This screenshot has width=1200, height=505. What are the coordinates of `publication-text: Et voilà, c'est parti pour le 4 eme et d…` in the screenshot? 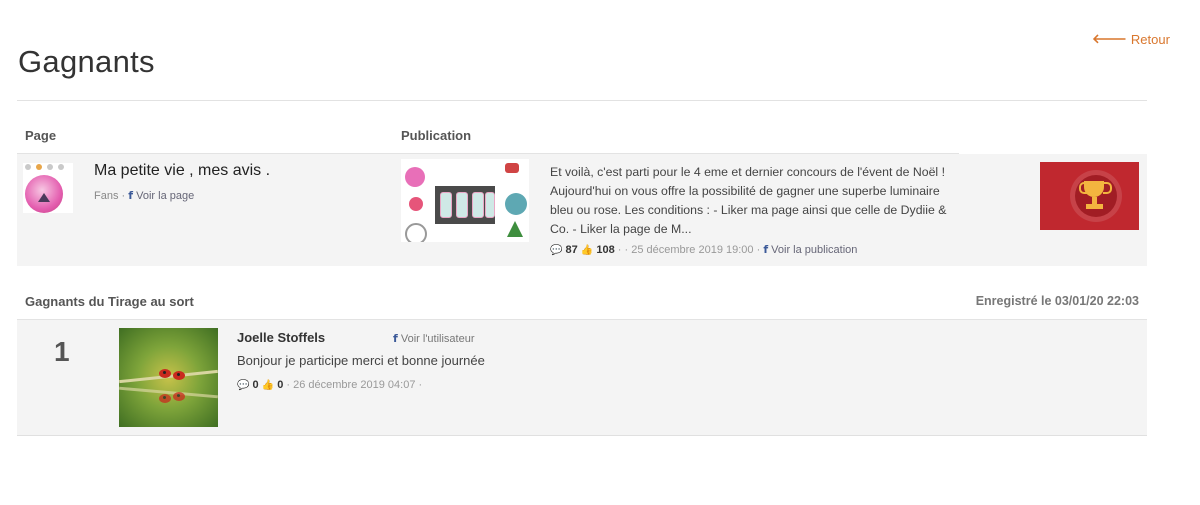 It's located at (748, 200).